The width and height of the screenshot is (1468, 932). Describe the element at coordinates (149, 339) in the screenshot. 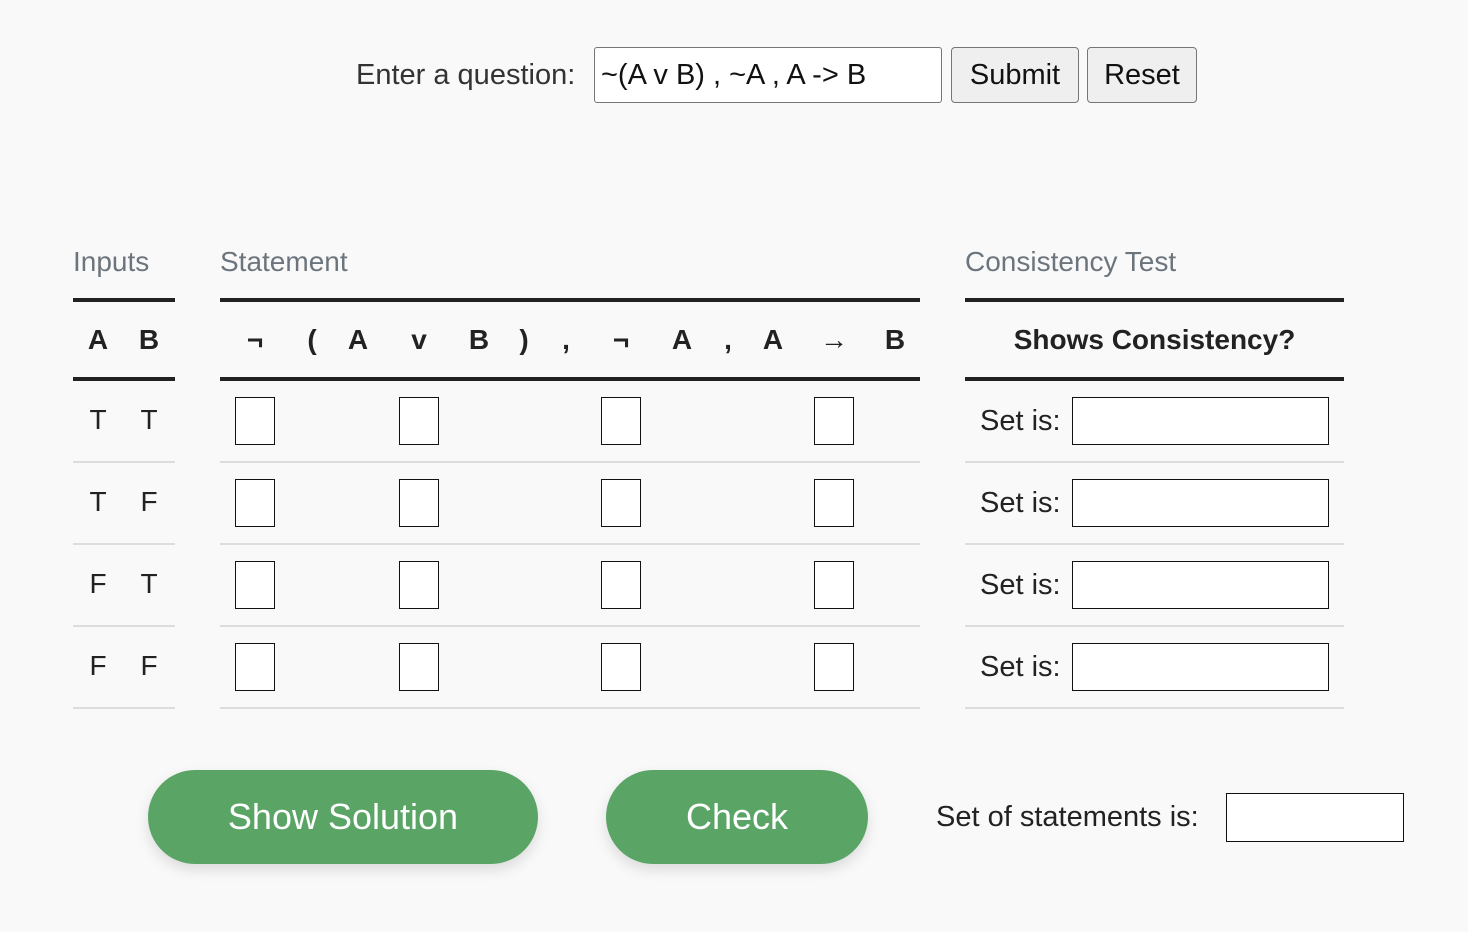

I see `input-header-b: B` at that location.